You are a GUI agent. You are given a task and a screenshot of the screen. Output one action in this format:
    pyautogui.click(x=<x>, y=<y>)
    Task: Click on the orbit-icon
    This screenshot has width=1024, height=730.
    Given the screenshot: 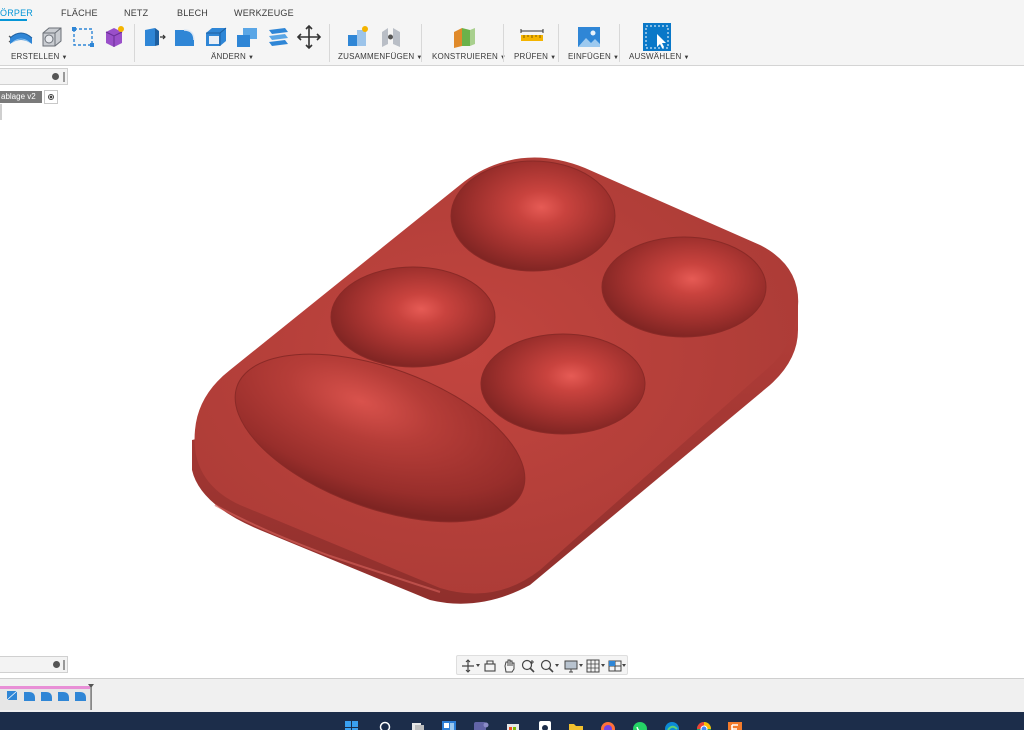 What is the action you would take?
    pyautogui.click(x=468, y=666)
    